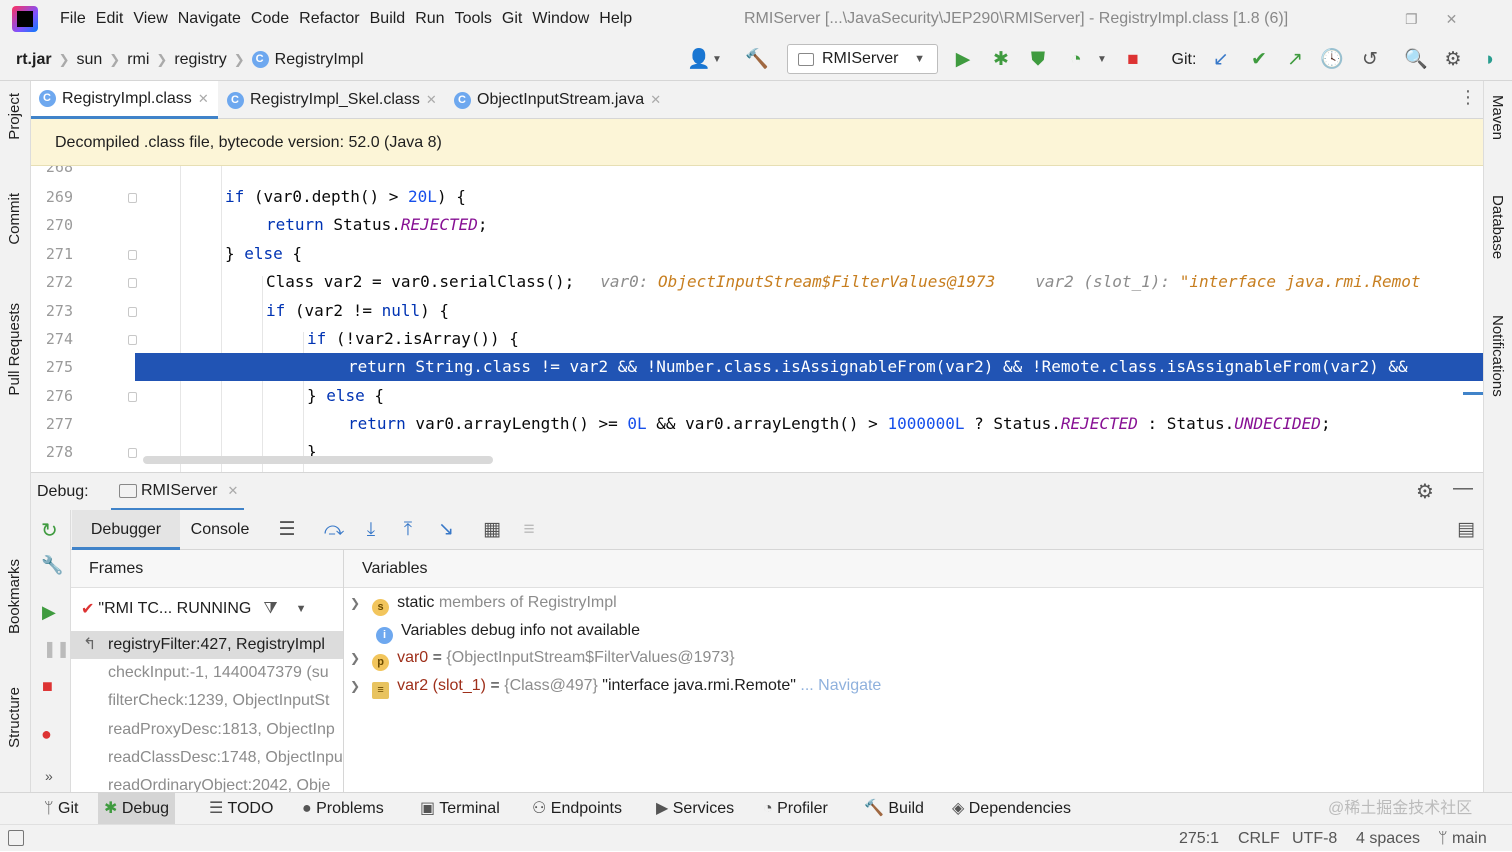  What do you see at coordinates (1370, 59) in the screenshot?
I see `rollback-icon: ↺` at bounding box center [1370, 59].